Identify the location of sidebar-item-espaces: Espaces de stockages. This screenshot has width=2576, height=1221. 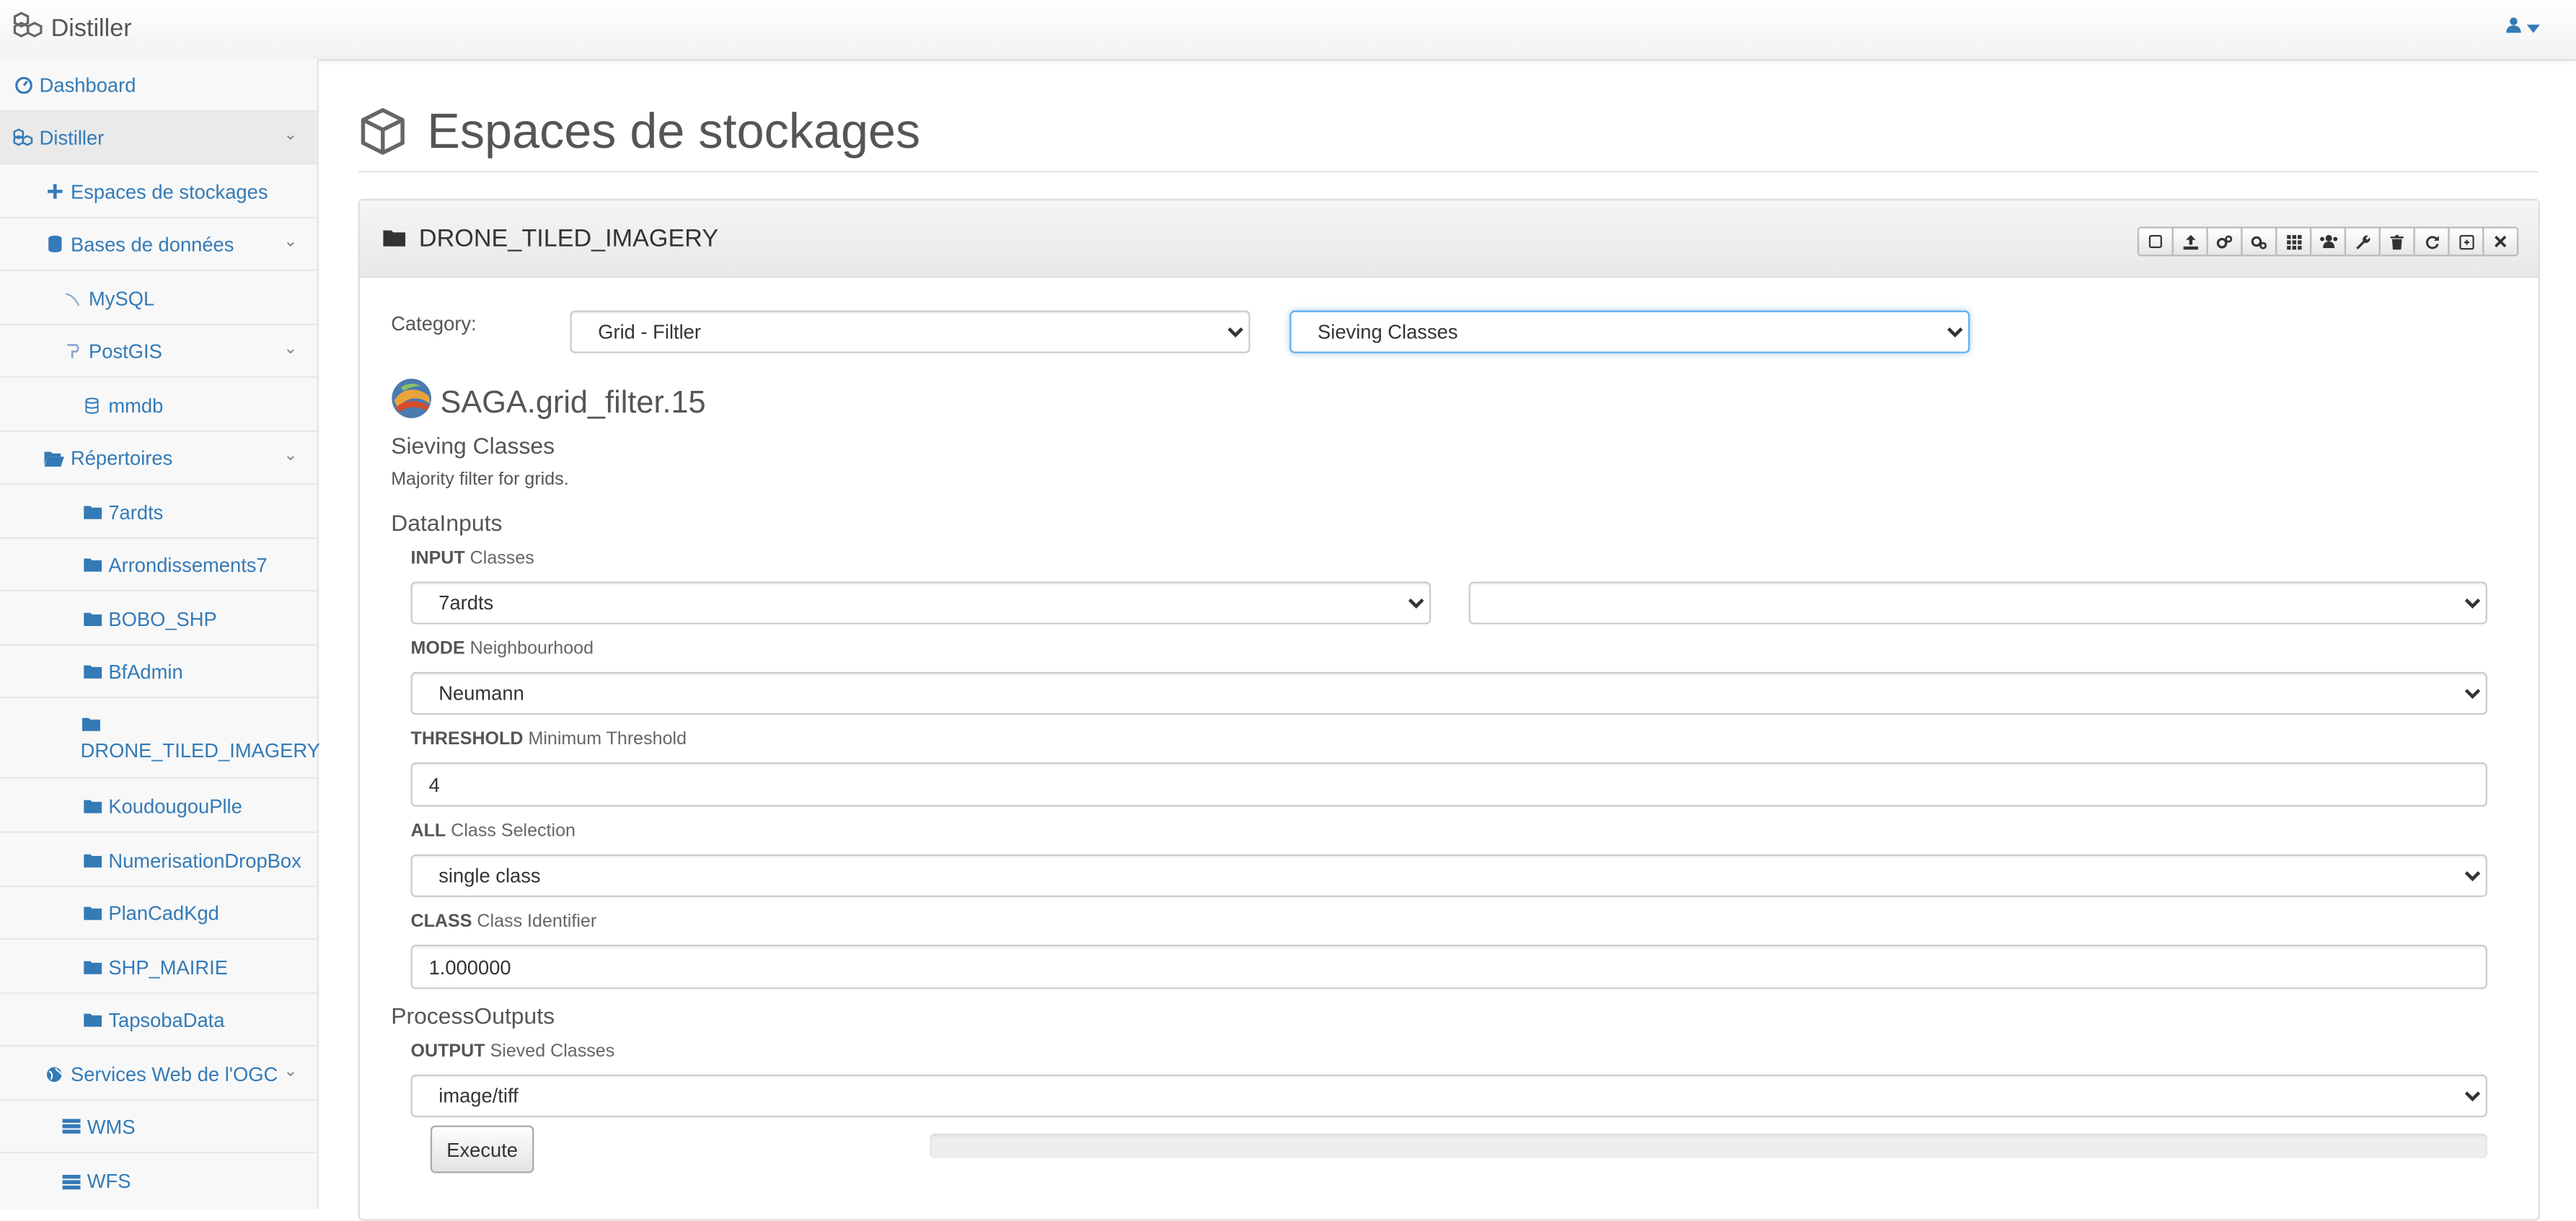
(158, 192).